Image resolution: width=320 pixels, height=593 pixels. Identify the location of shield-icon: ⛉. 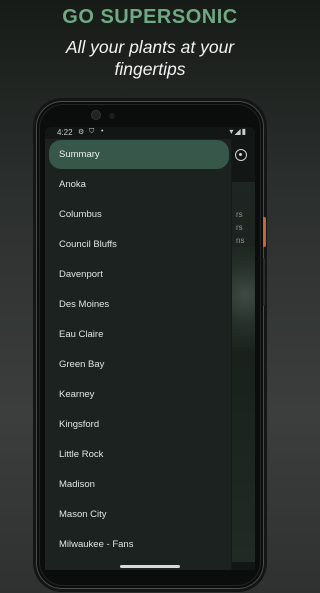
(92, 131).